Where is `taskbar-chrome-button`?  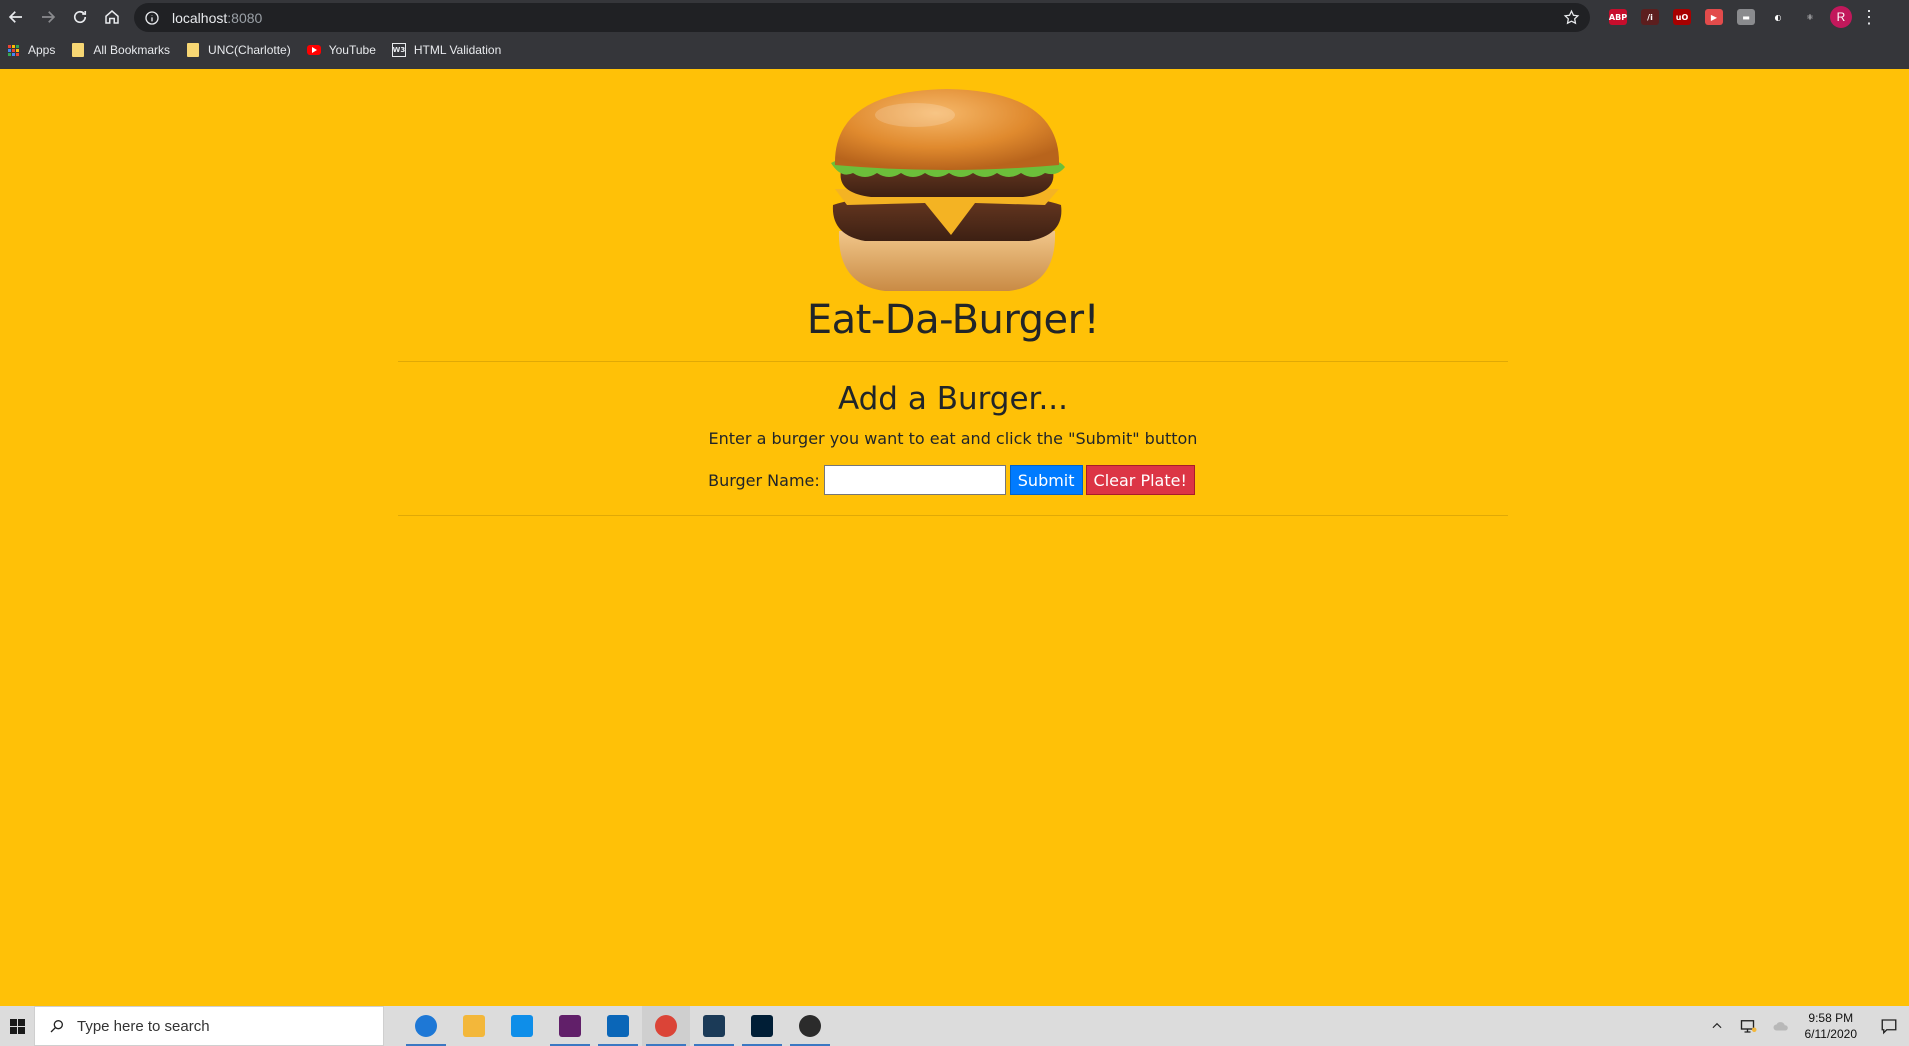 taskbar-chrome-button is located at coordinates (666, 1026).